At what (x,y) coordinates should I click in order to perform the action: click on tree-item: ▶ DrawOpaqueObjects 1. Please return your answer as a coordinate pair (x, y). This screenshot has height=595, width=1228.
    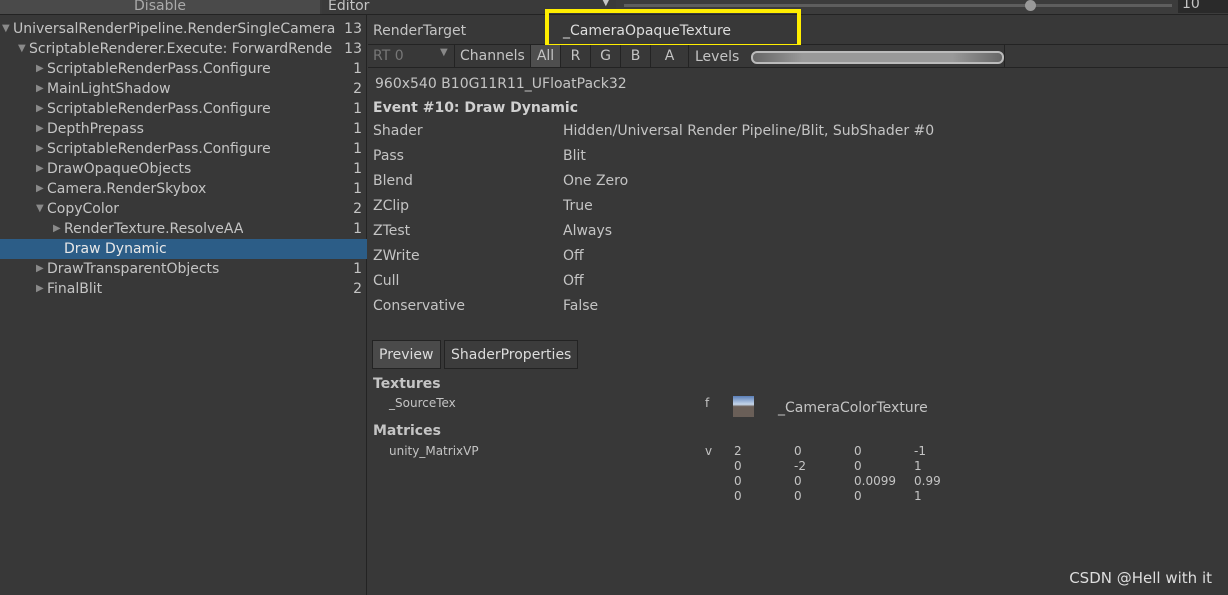
    Looking at the image, I should click on (183, 169).